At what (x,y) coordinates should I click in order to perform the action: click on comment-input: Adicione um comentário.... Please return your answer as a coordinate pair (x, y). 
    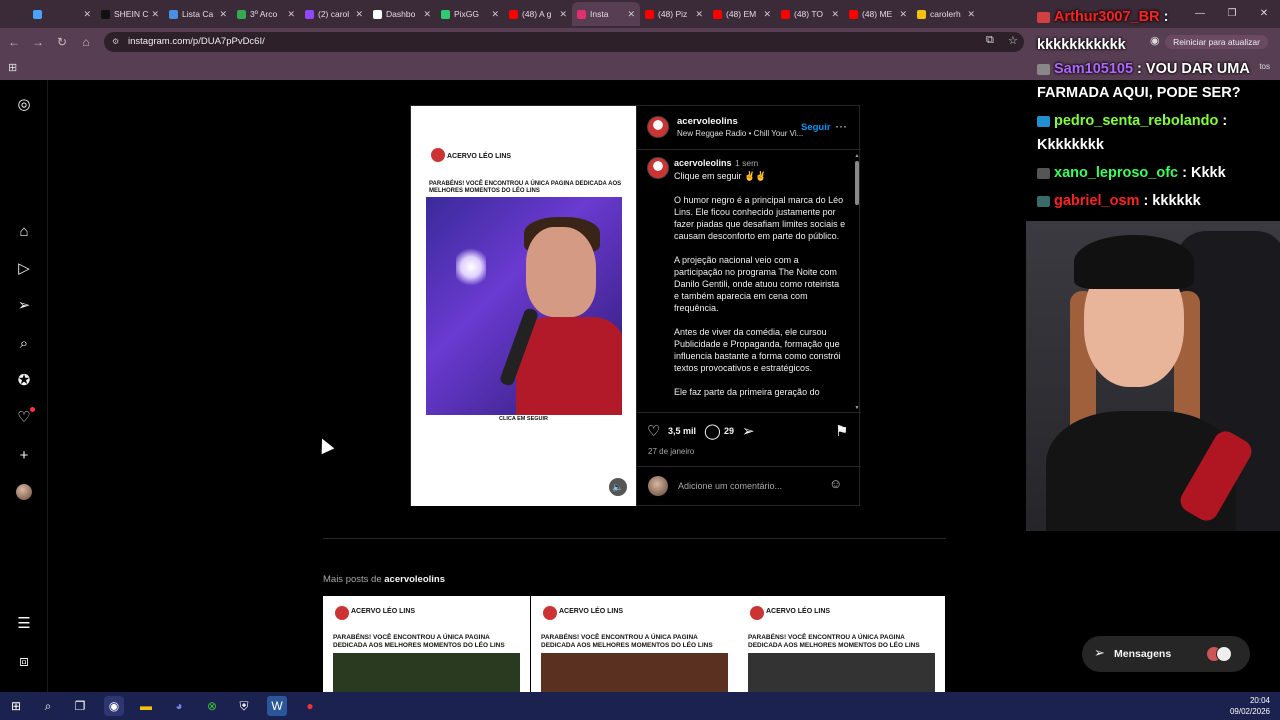
    Looking at the image, I should click on (730, 486).